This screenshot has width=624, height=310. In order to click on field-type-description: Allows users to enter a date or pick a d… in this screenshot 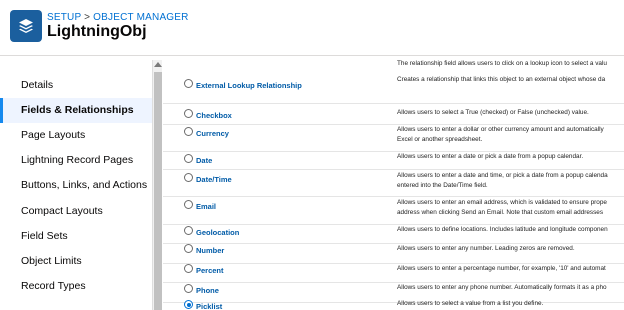, I will do `click(490, 156)`.